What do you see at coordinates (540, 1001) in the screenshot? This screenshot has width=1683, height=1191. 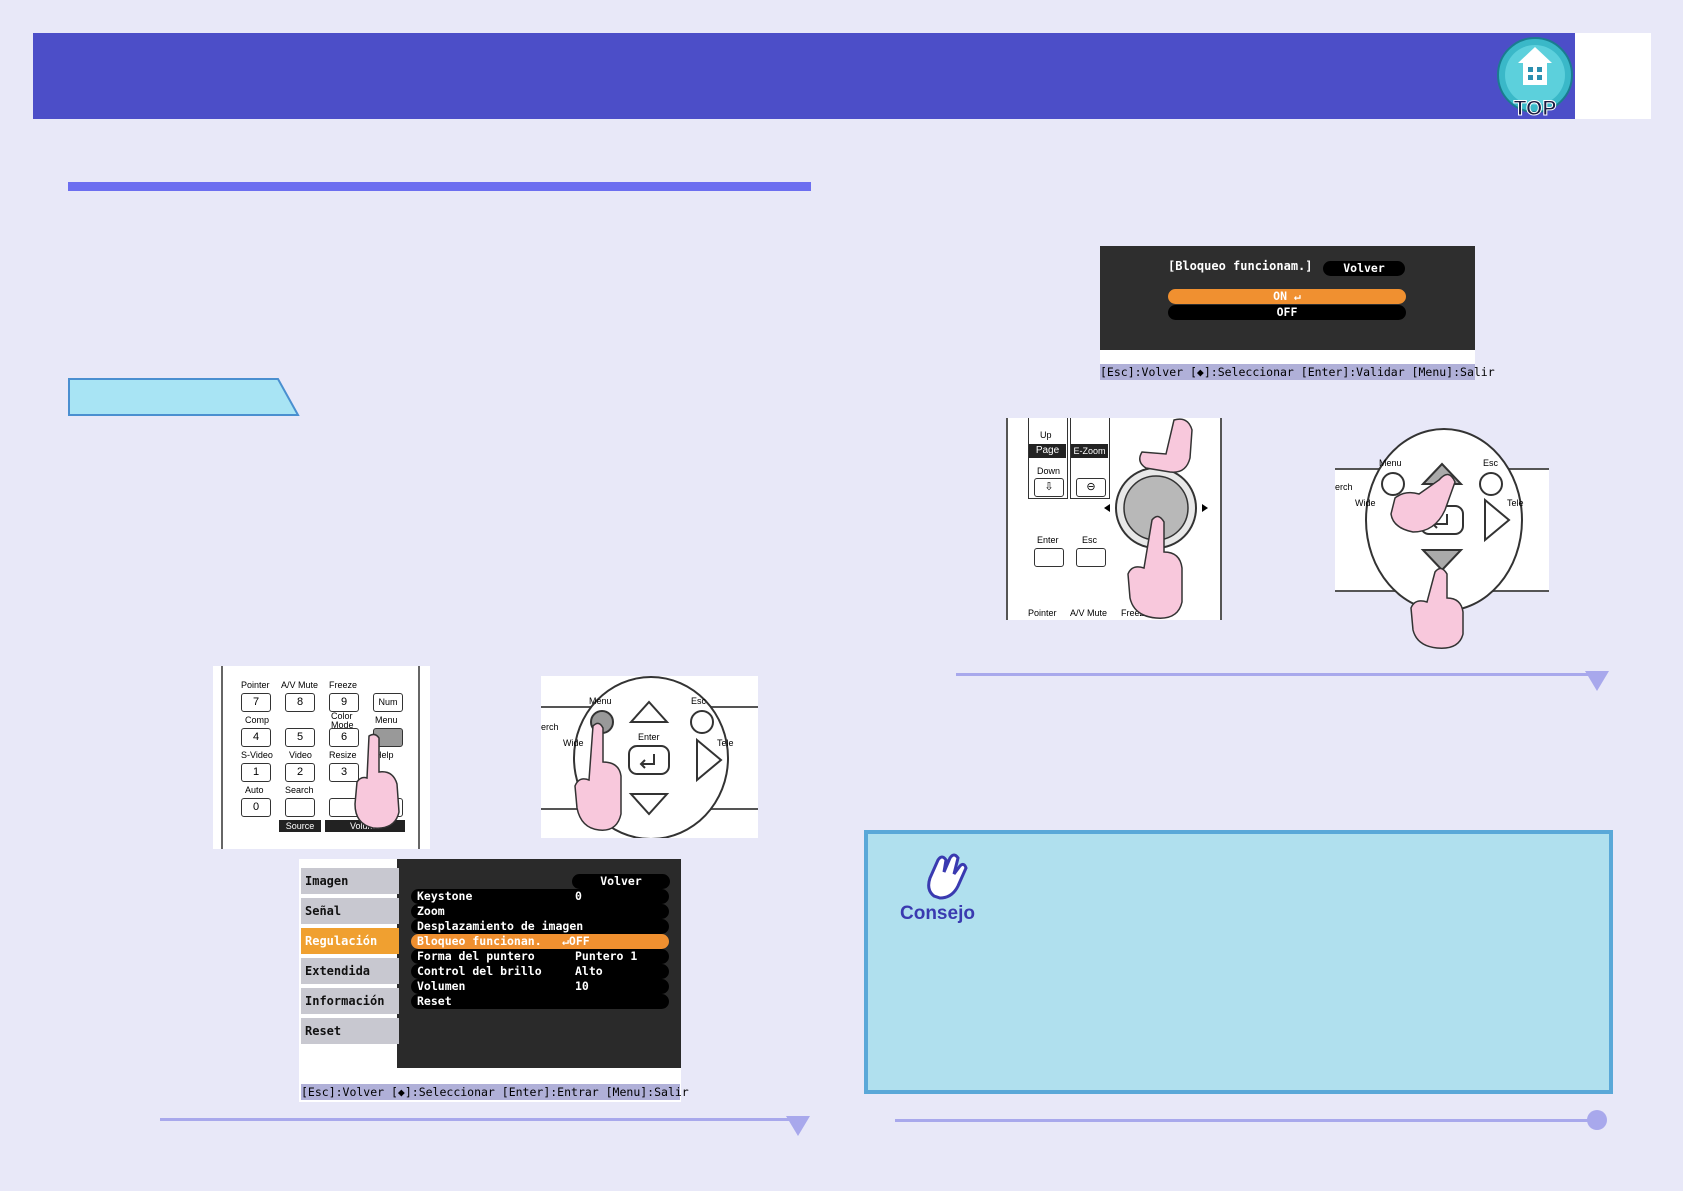 I see `menu-row: Reset` at bounding box center [540, 1001].